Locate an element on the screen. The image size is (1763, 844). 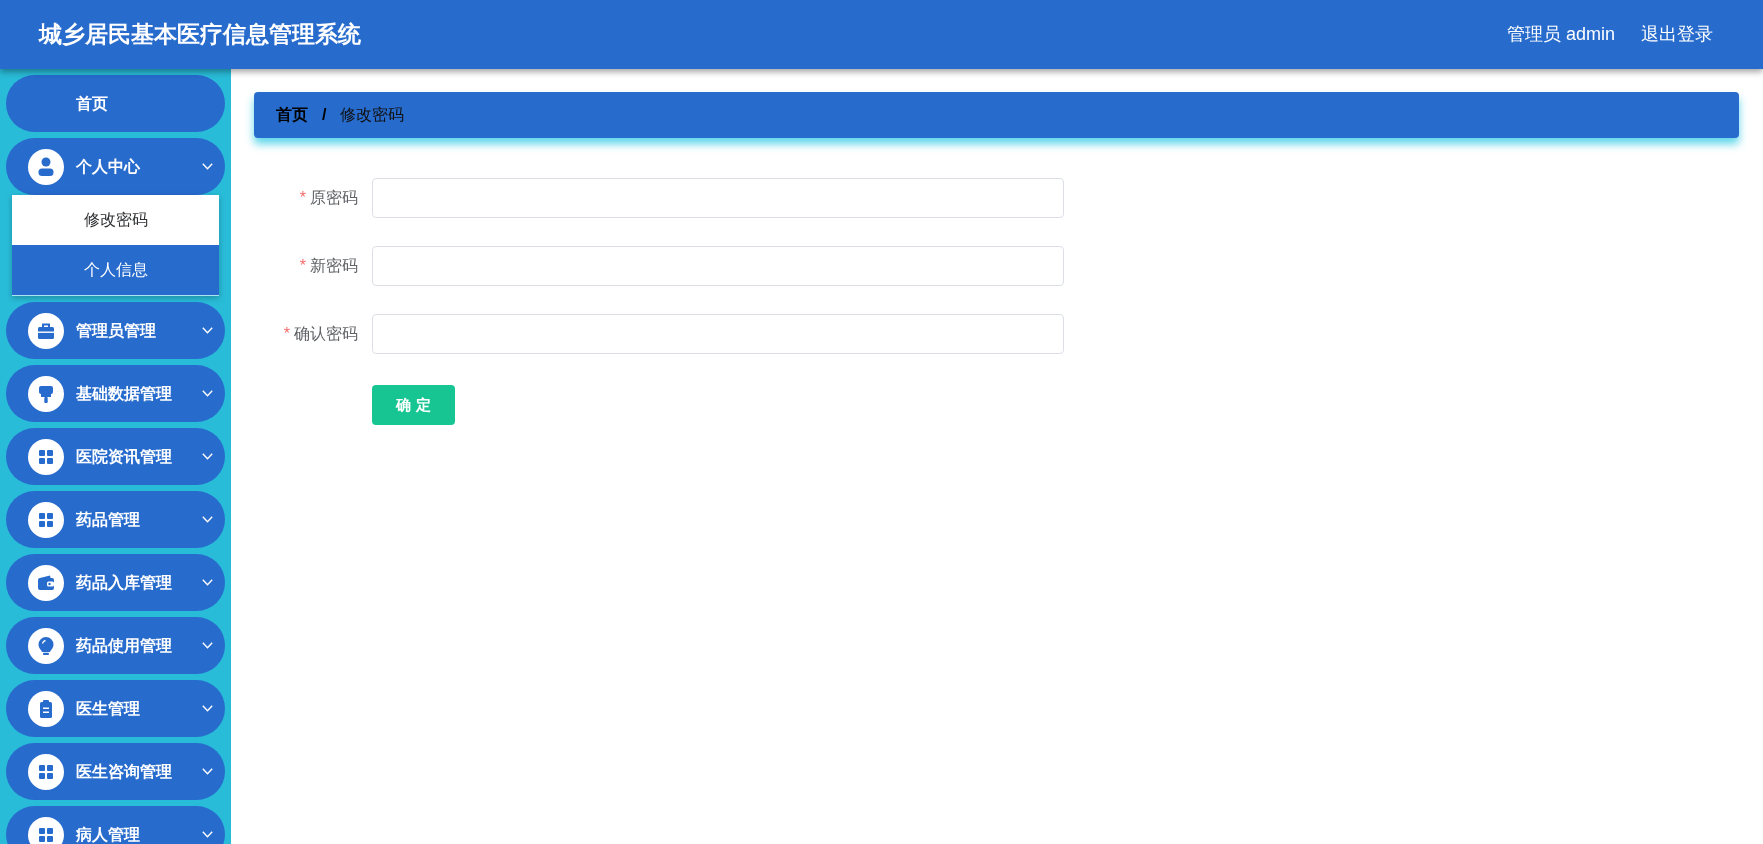
menu-item: 首页 is located at coordinates (115, 103).